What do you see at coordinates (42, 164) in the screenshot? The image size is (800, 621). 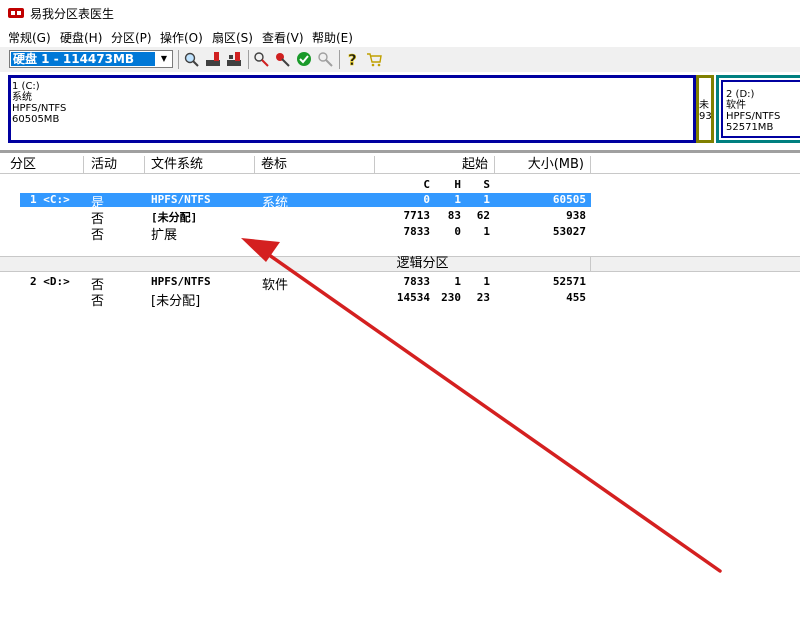 I see `col-header-partition: 分区` at bounding box center [42, 164].